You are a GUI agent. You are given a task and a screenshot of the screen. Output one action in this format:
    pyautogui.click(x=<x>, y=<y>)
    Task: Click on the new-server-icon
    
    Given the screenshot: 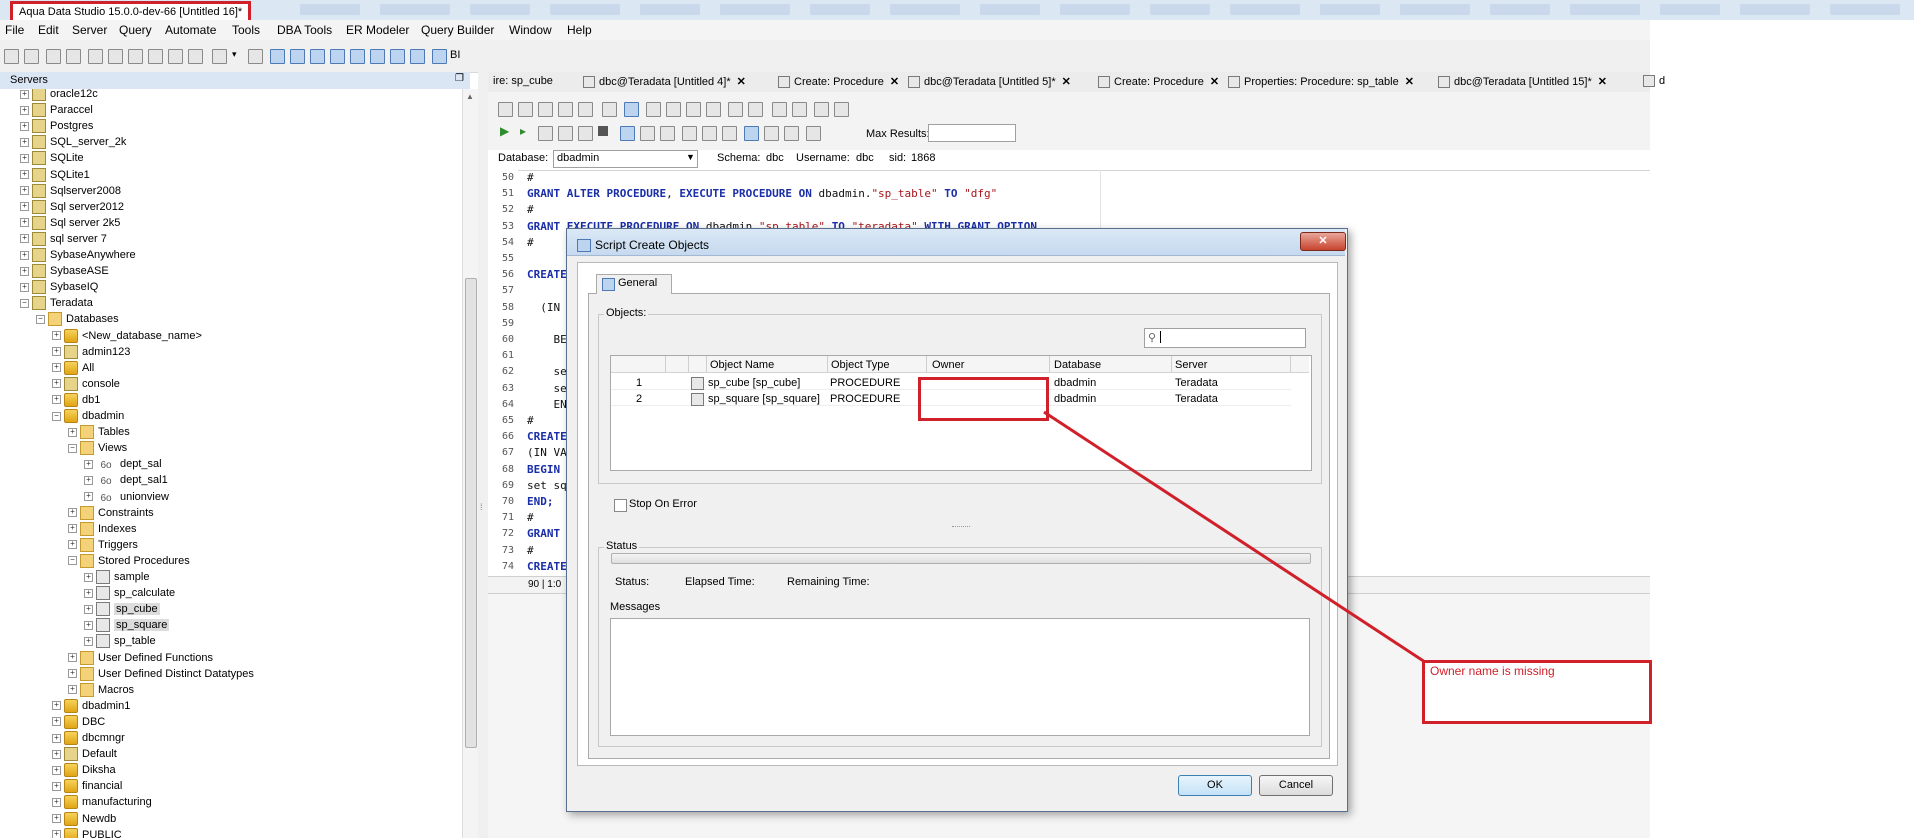 What is the action you would take?
    pyautogui.click(x=11, y=56)
    